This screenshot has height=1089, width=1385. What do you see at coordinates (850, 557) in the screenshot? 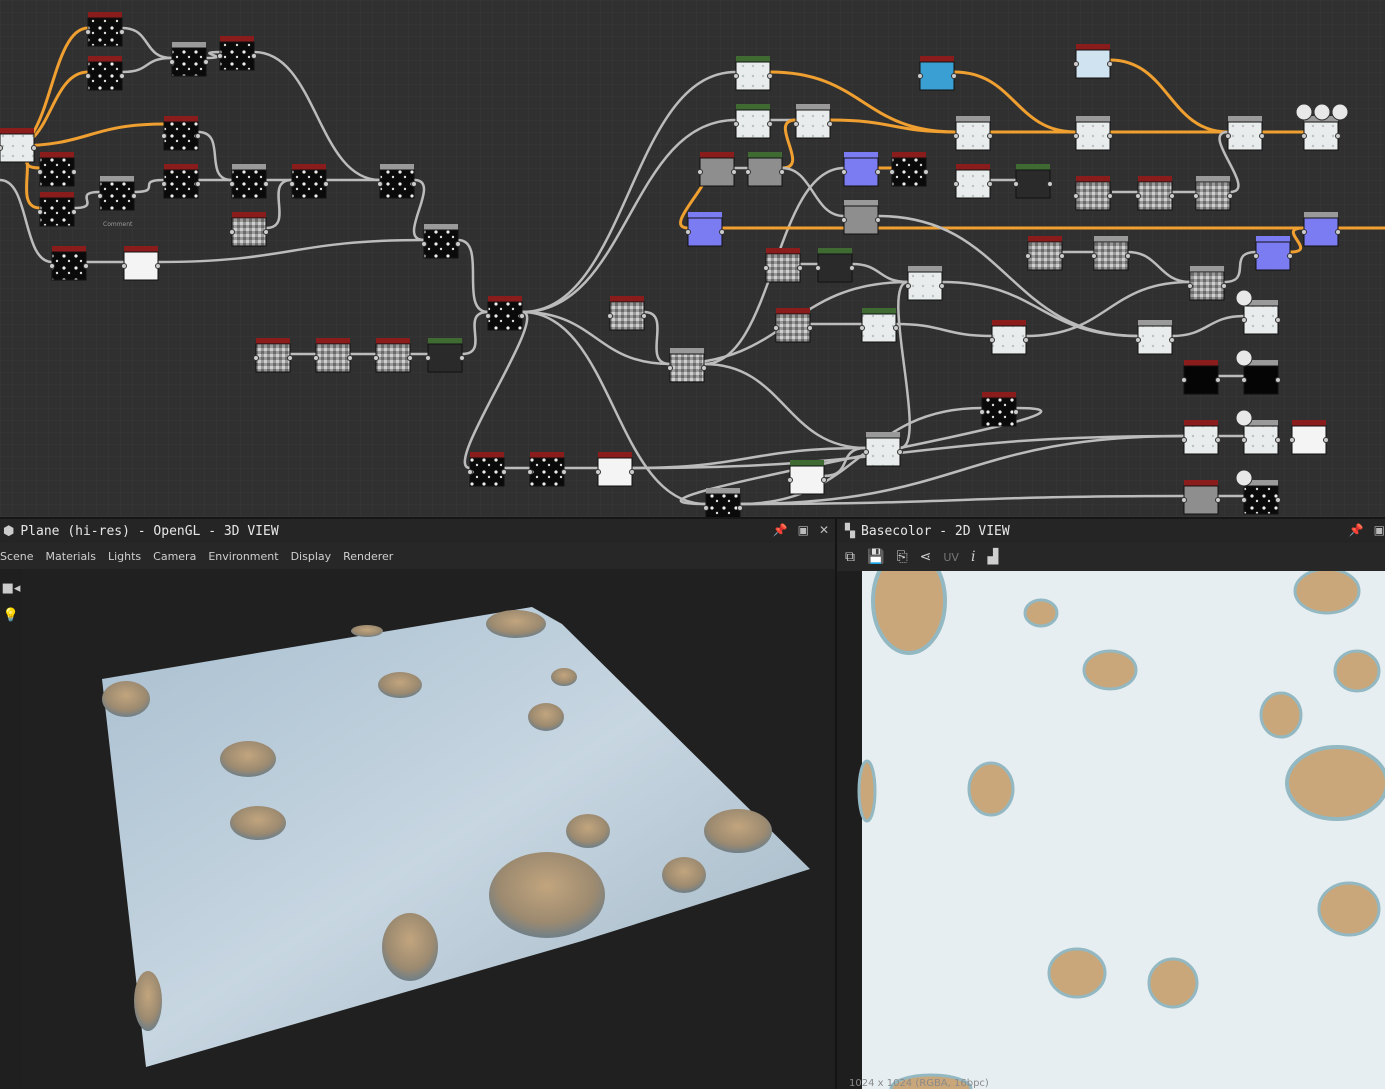
I see `export-icon: ⧉` at bounding box center [850, 557].